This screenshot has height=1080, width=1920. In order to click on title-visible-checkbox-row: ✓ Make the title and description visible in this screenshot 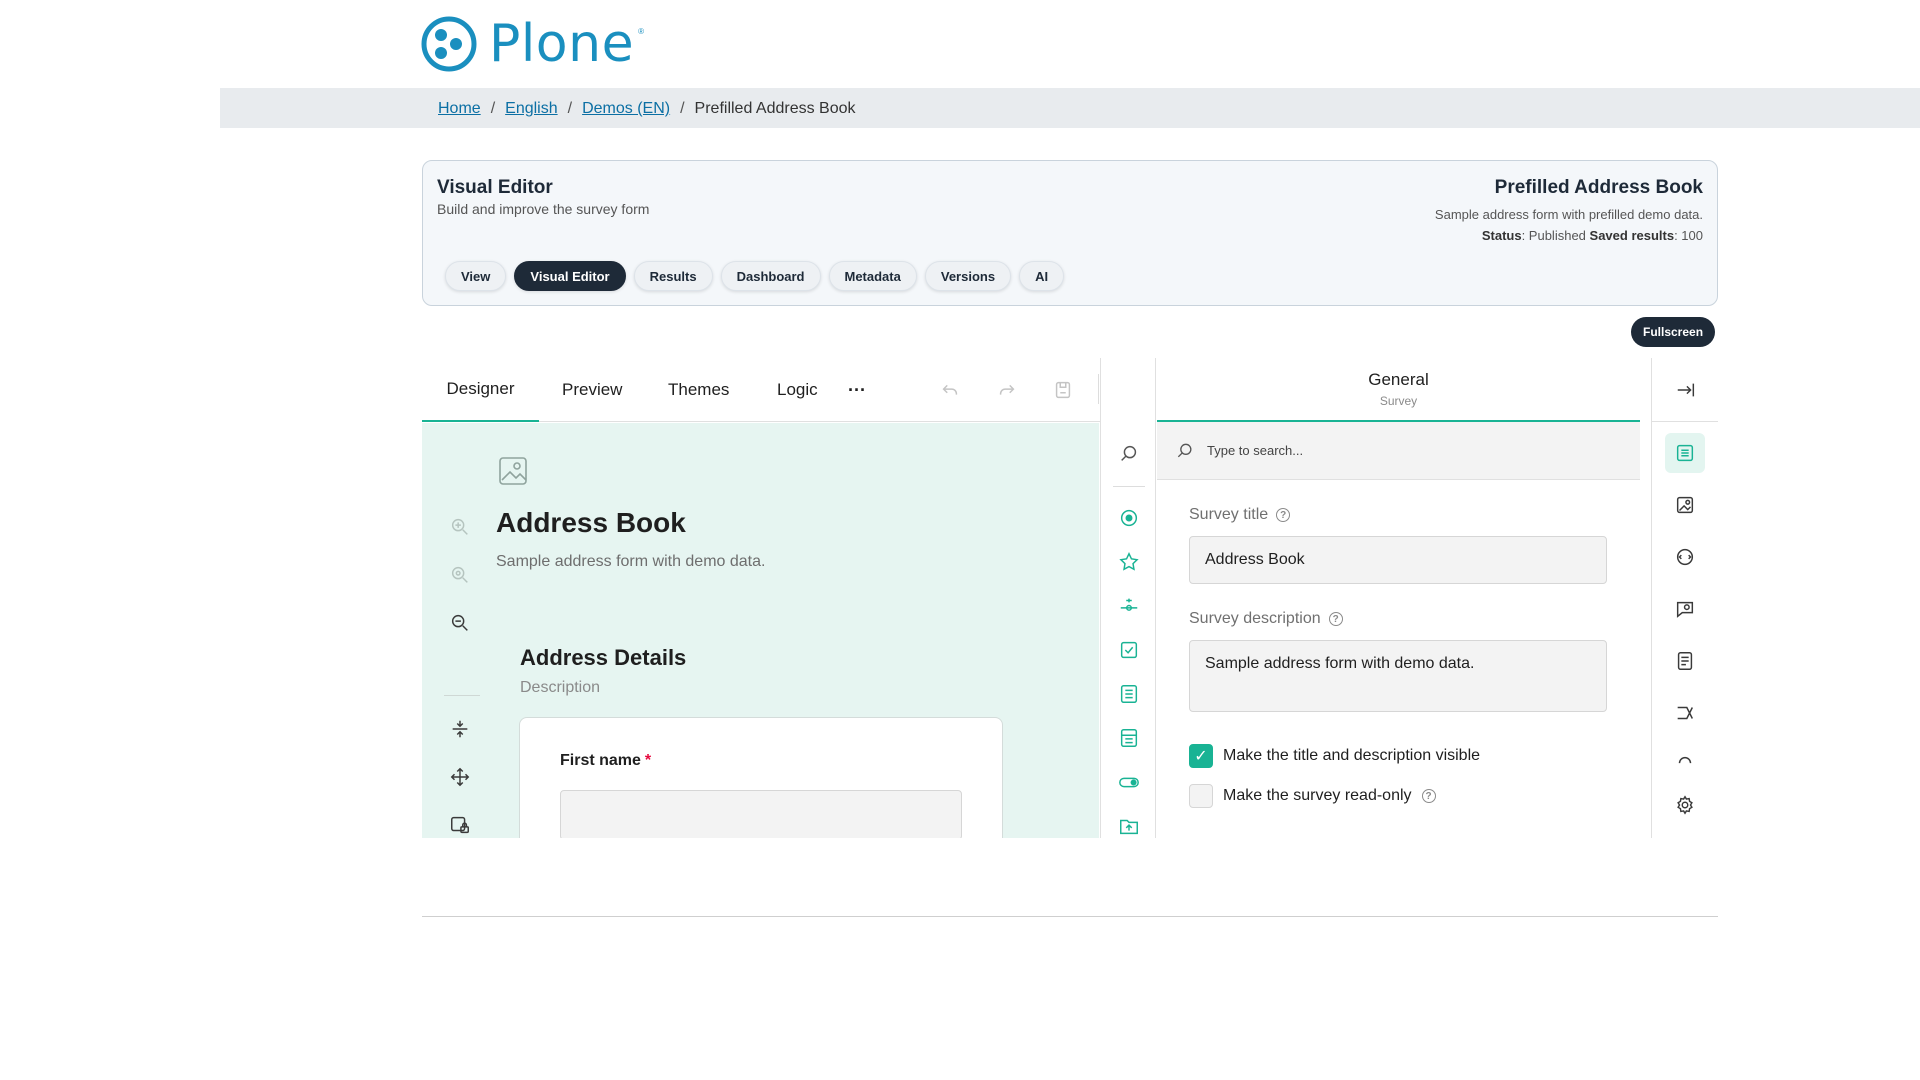, I will do `click(1334, 756)`.